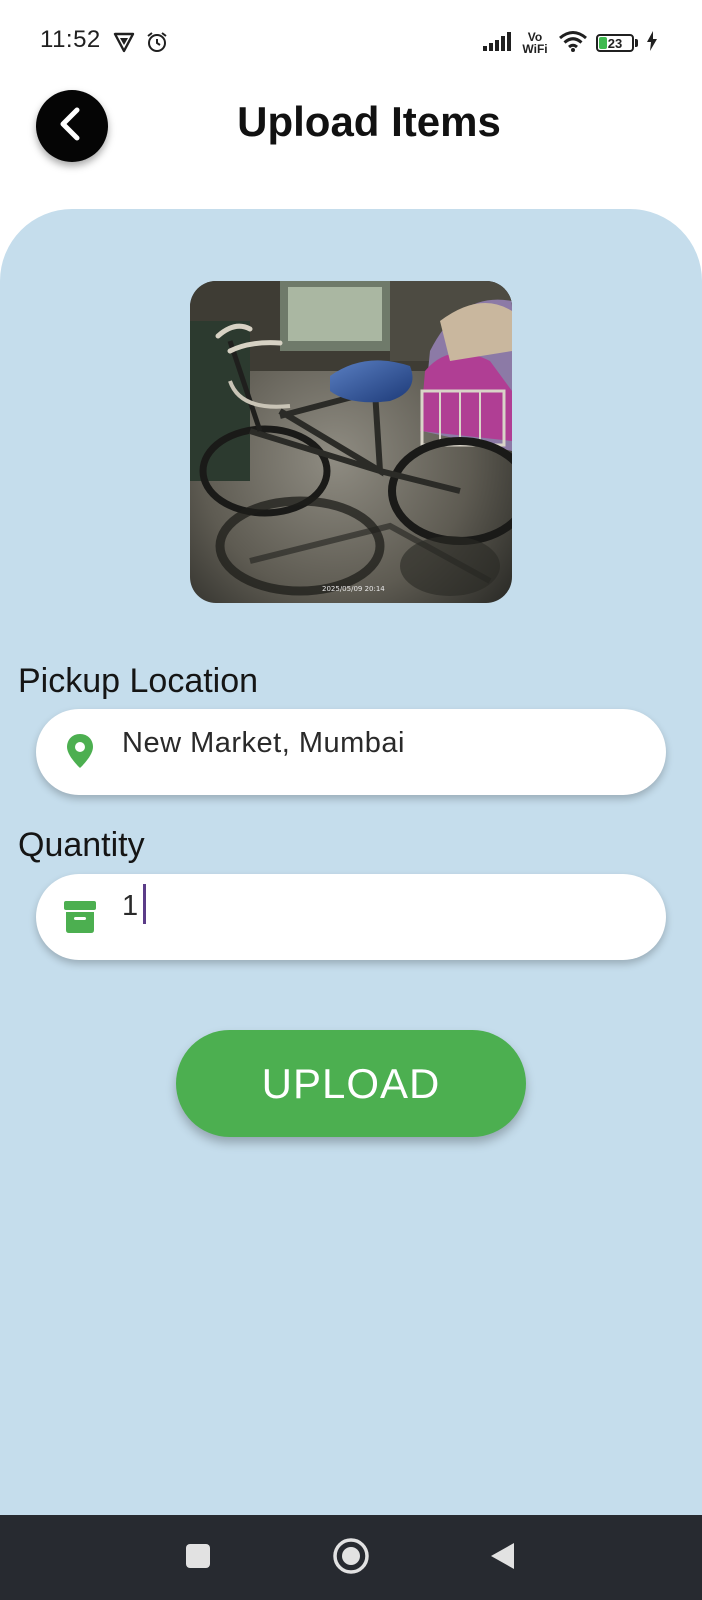 The image size is (702, 1600). Describe the element at coordinates (80, 916) in the screenshot. I see `archive-box-icon` at that location.